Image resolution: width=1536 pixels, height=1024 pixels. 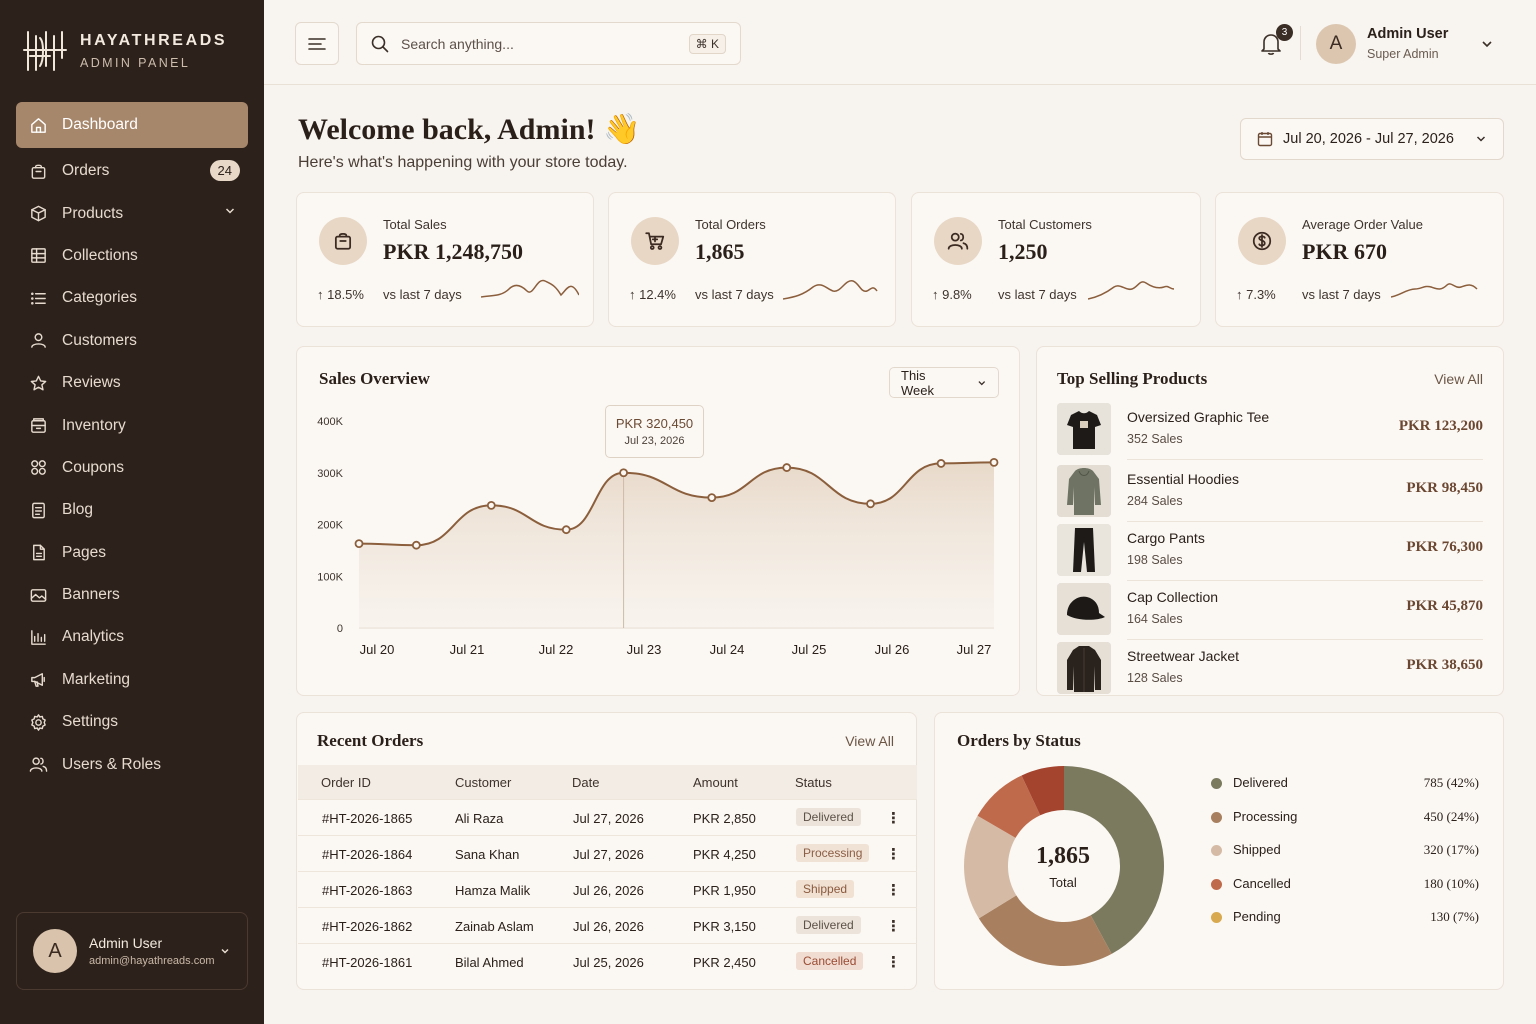 What do you see at coordinates (1063, 856) in the screenshot?
I see `donut-total: 1,865` at bounding box center [1063, 856].